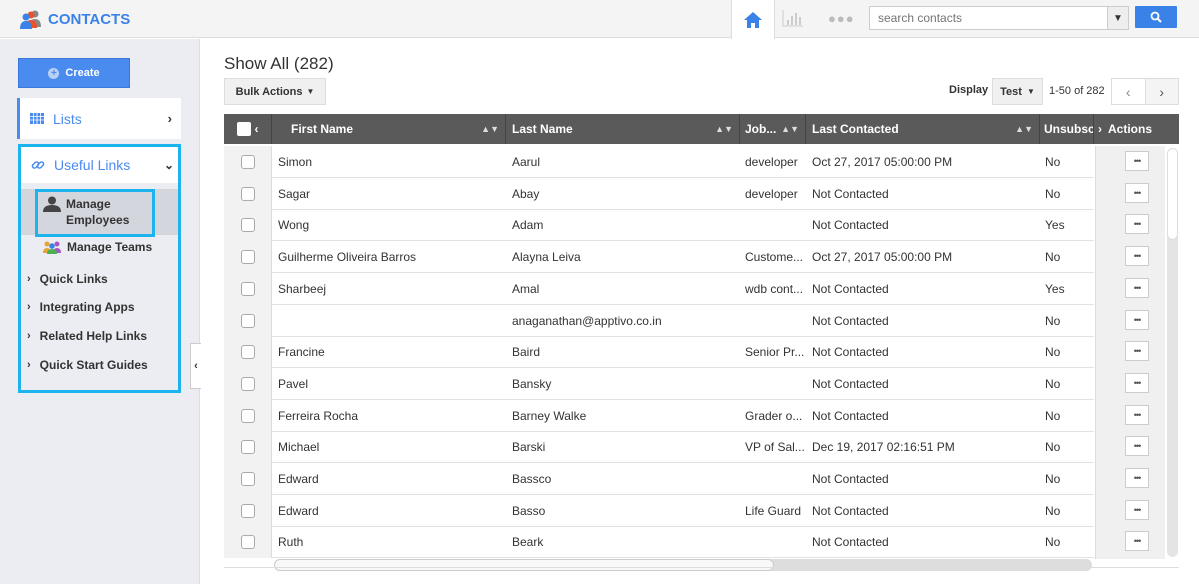 Image resolution: width=1199 pixels, height=584 pixels. Describe the element at coordinates (882, 162) in the screenshot. I see `last-contacted-cell: Oct 27, 2017 05:00:00 PM` at that location.